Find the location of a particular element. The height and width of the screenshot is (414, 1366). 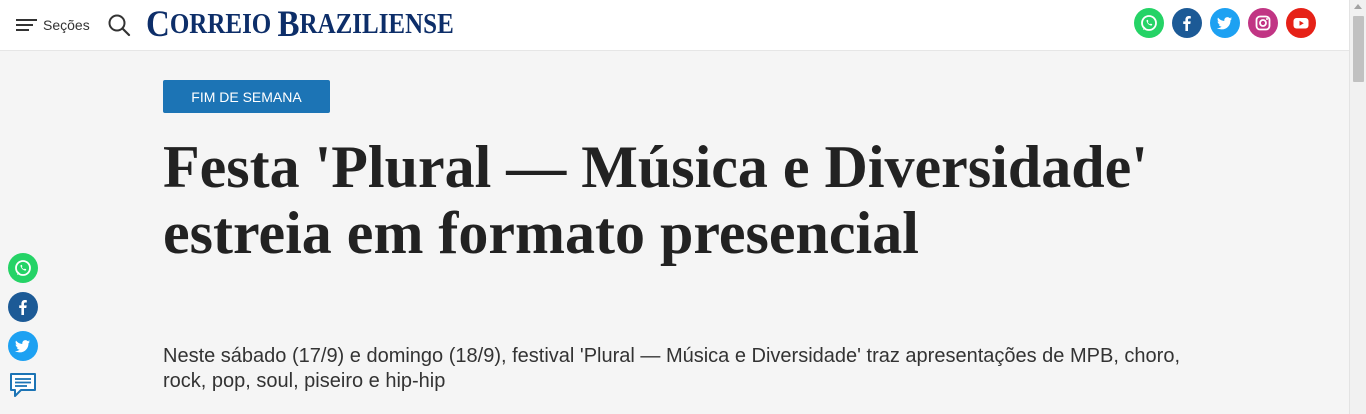

scroll-up-arrow-icon is located at coordinates (1358, 6).